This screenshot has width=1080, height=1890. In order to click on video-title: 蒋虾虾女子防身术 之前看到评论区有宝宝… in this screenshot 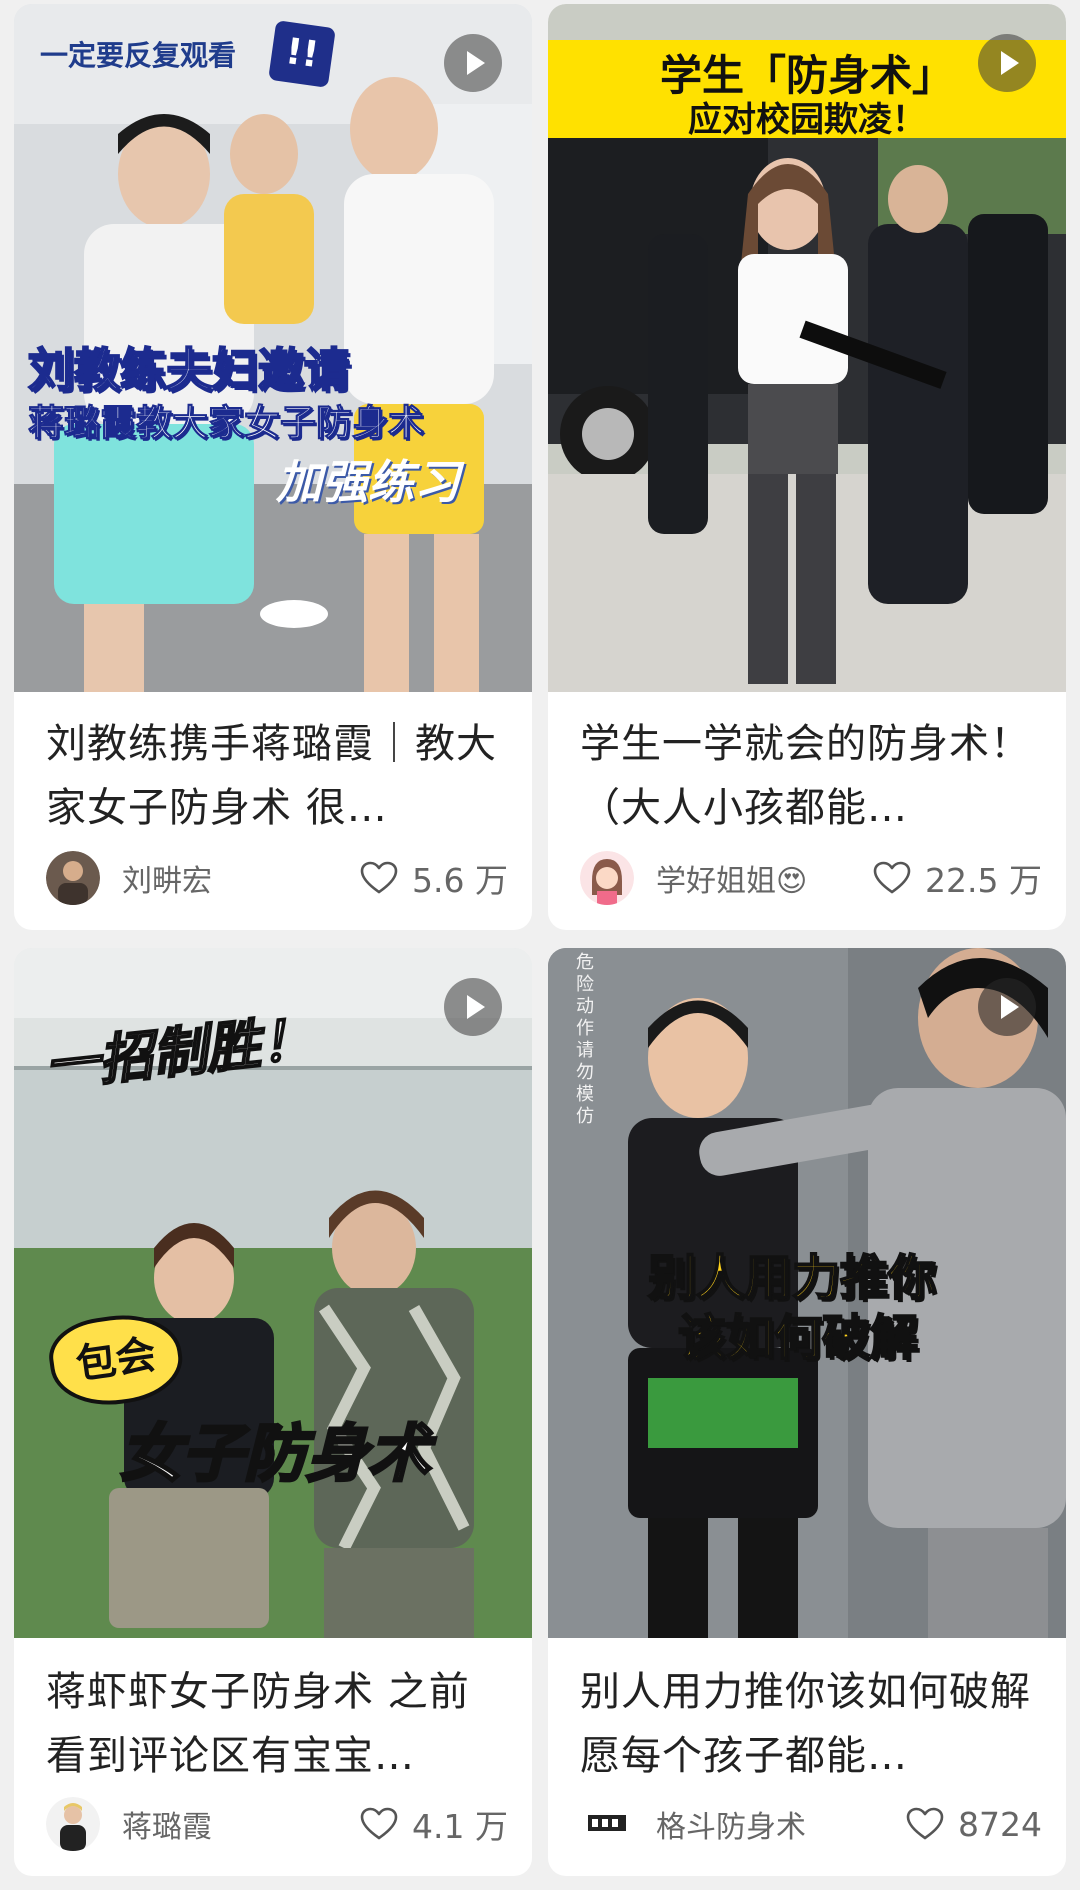, I will do `click(277, 1724)`.